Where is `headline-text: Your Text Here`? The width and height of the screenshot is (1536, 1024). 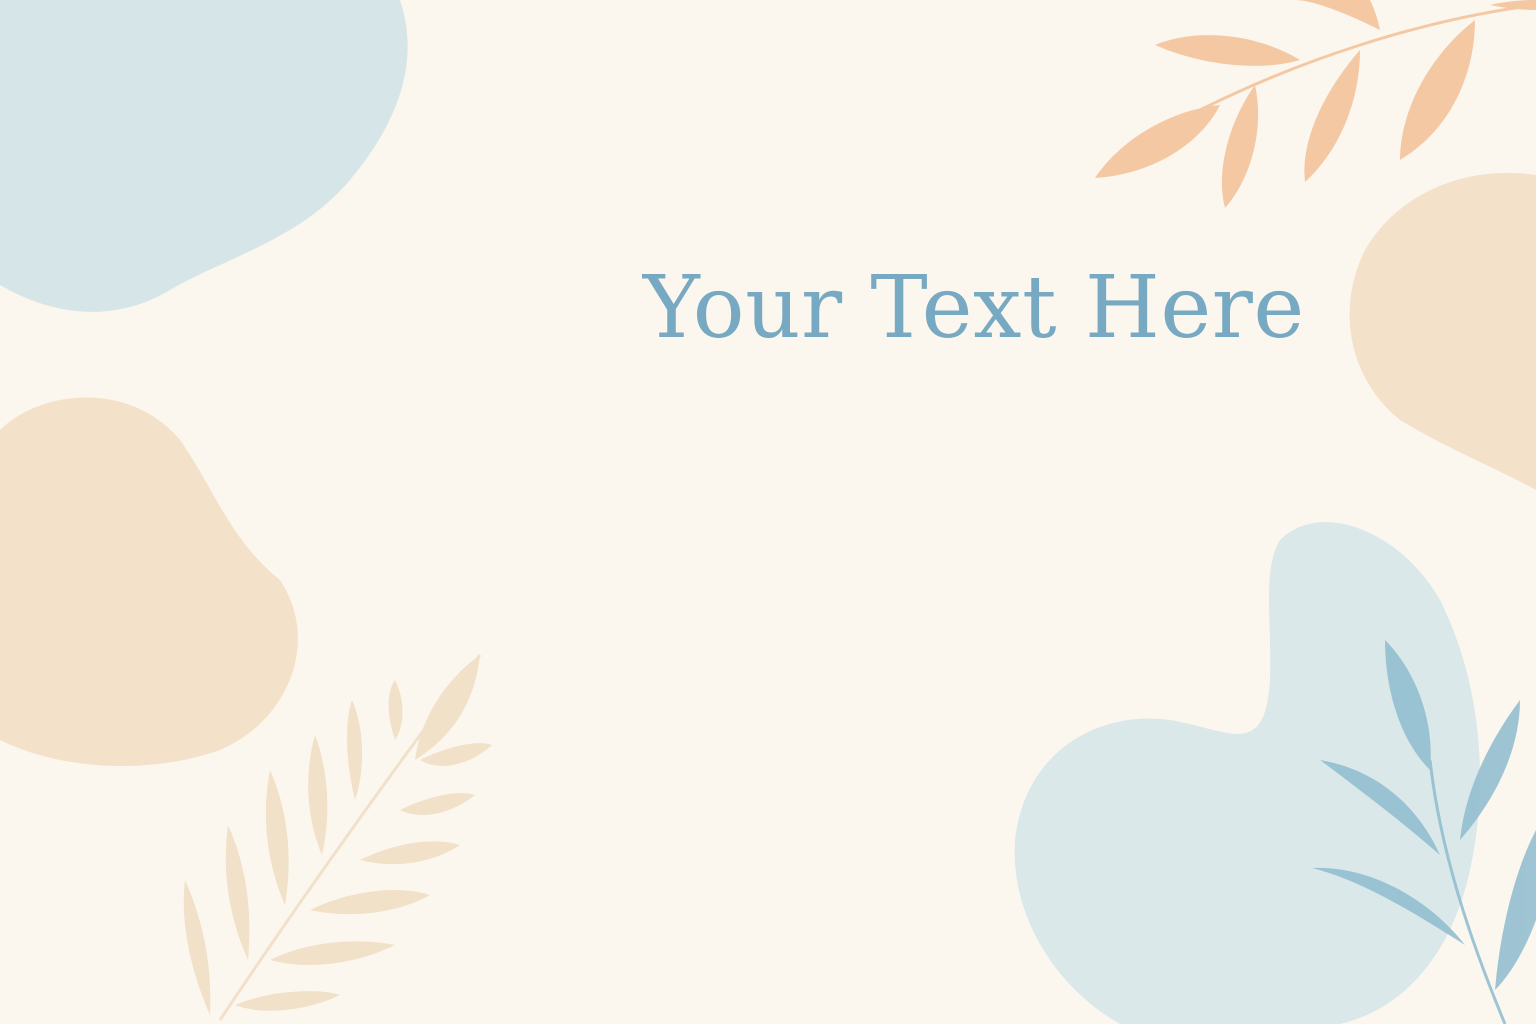 headline-text: Your Text Here is located at coordinates (974, 308).